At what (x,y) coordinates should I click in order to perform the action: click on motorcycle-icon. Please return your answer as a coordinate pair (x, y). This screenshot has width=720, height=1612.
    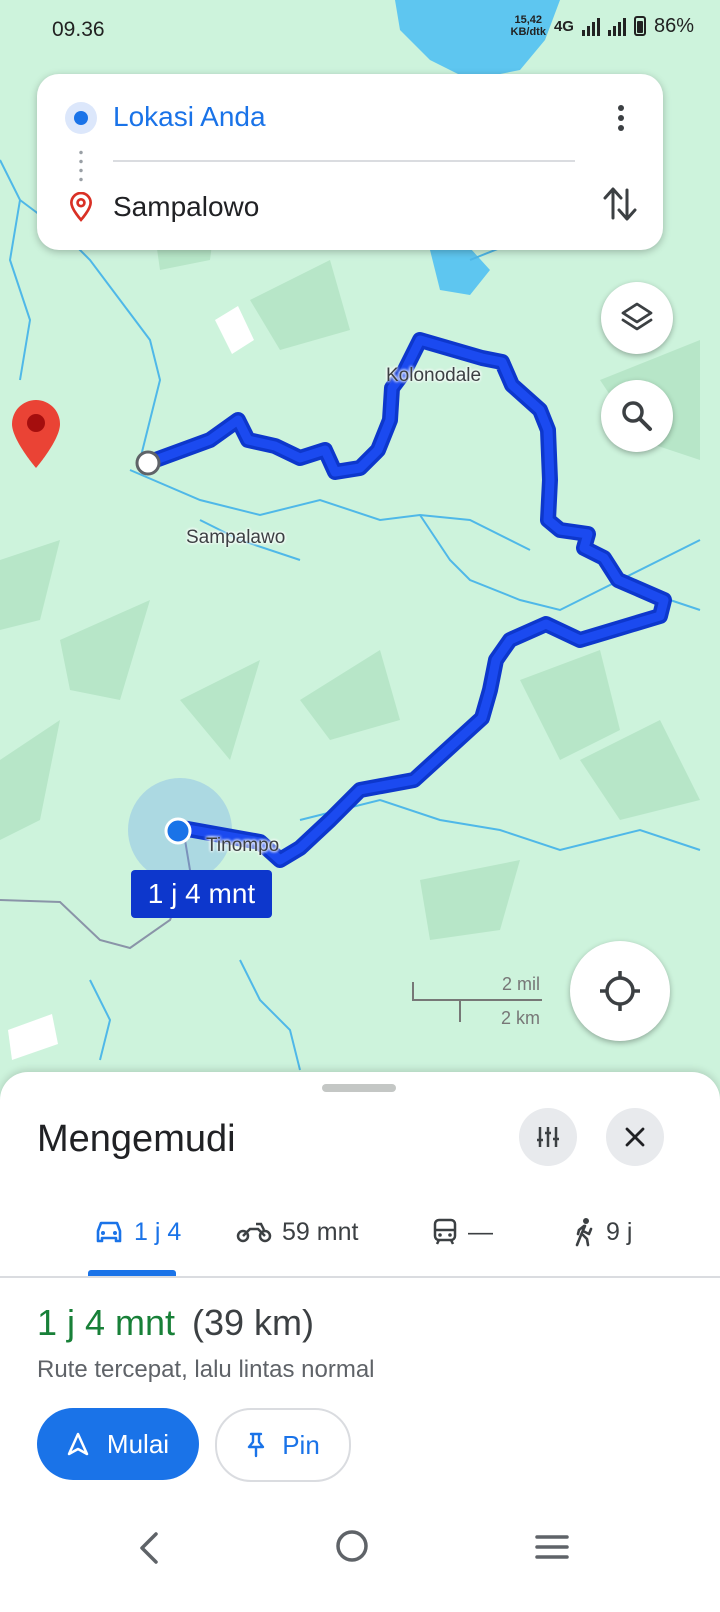
    Looking at the image, I should click on (254, 1232).